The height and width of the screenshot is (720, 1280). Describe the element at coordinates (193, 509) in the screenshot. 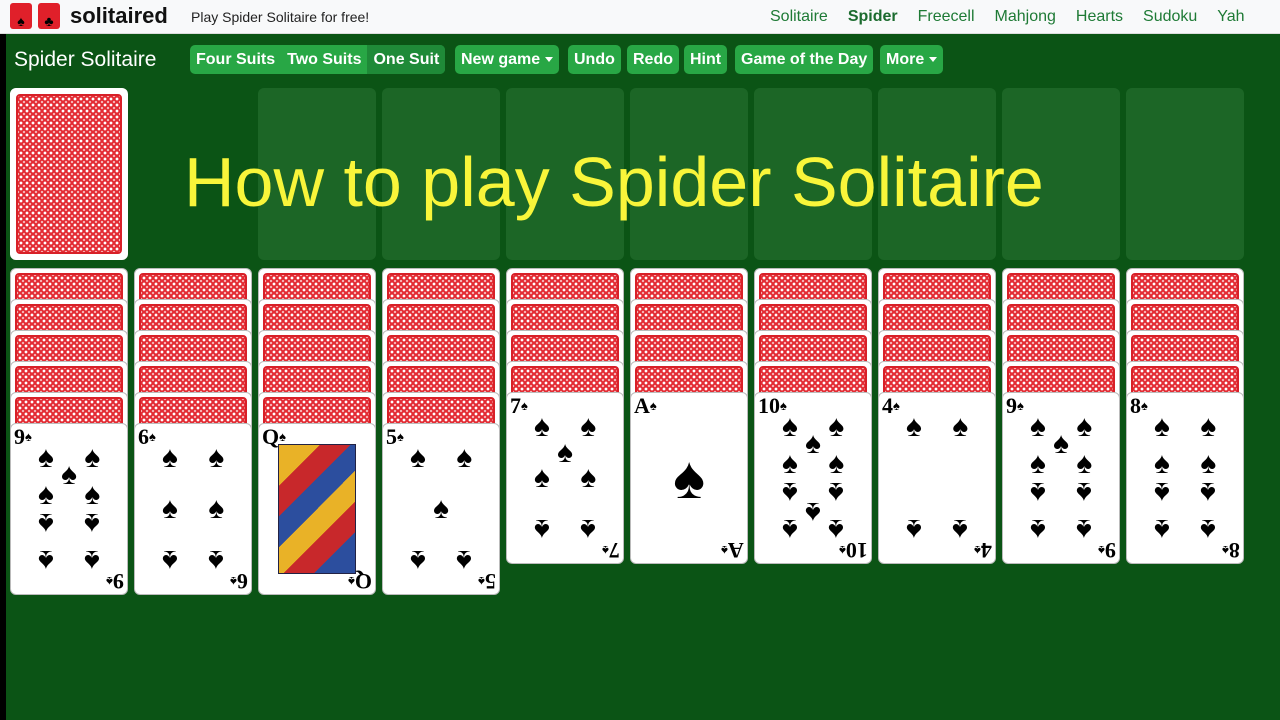

I see `card-6-of-spades: 6♠ 6♠ ♠ ♠ ♠ ♠ ♠ ♠` at that location.